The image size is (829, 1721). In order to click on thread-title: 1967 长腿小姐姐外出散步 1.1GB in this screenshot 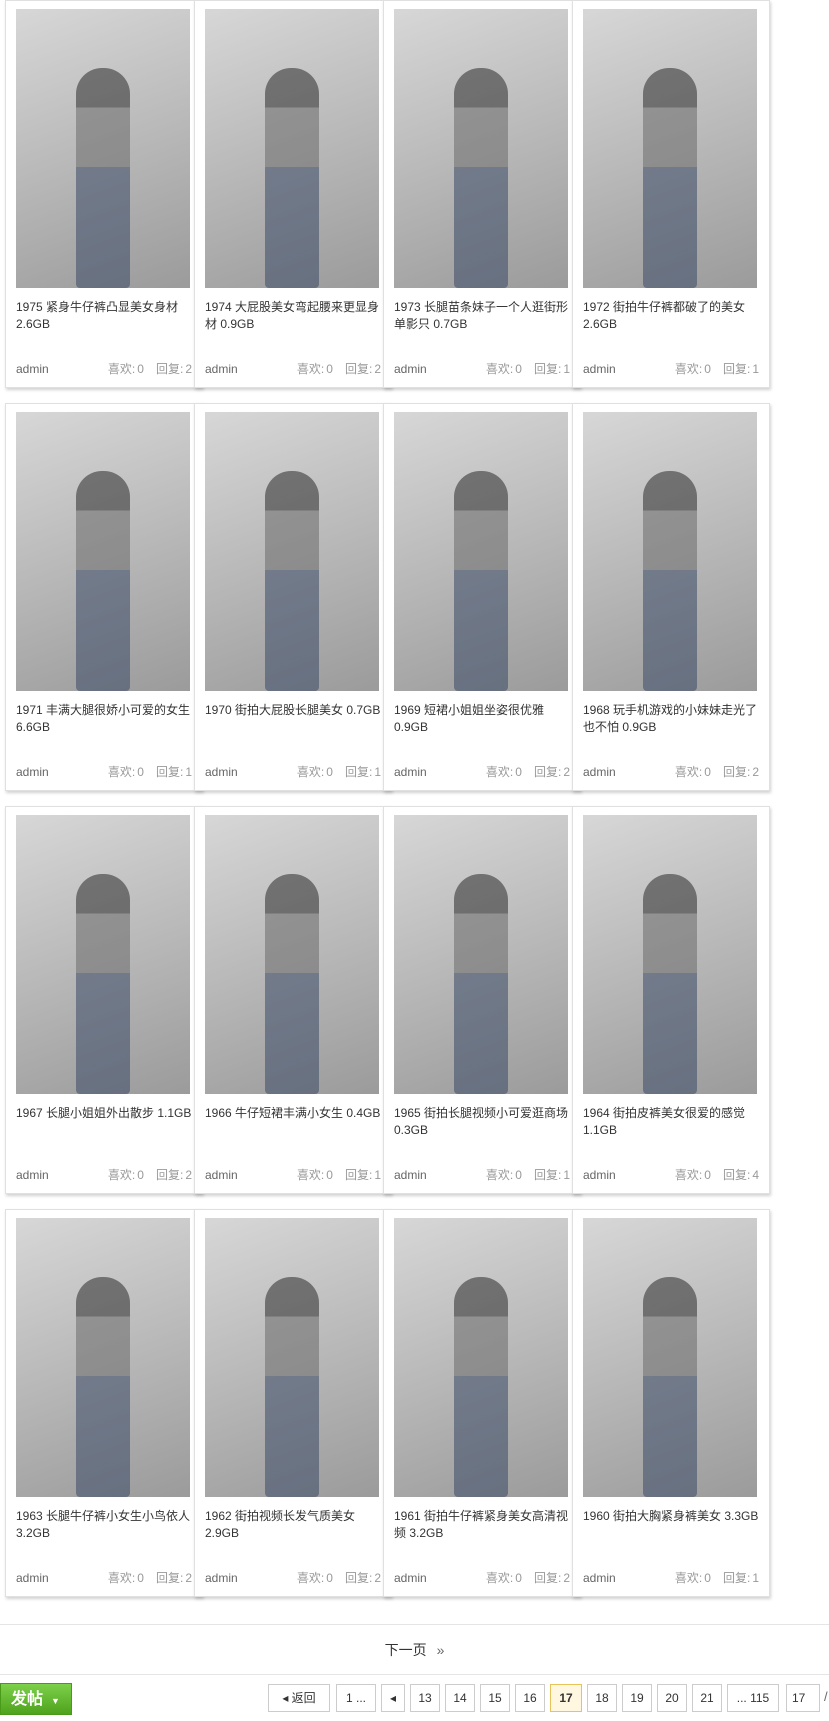, I will do `click(105, 1125)`.